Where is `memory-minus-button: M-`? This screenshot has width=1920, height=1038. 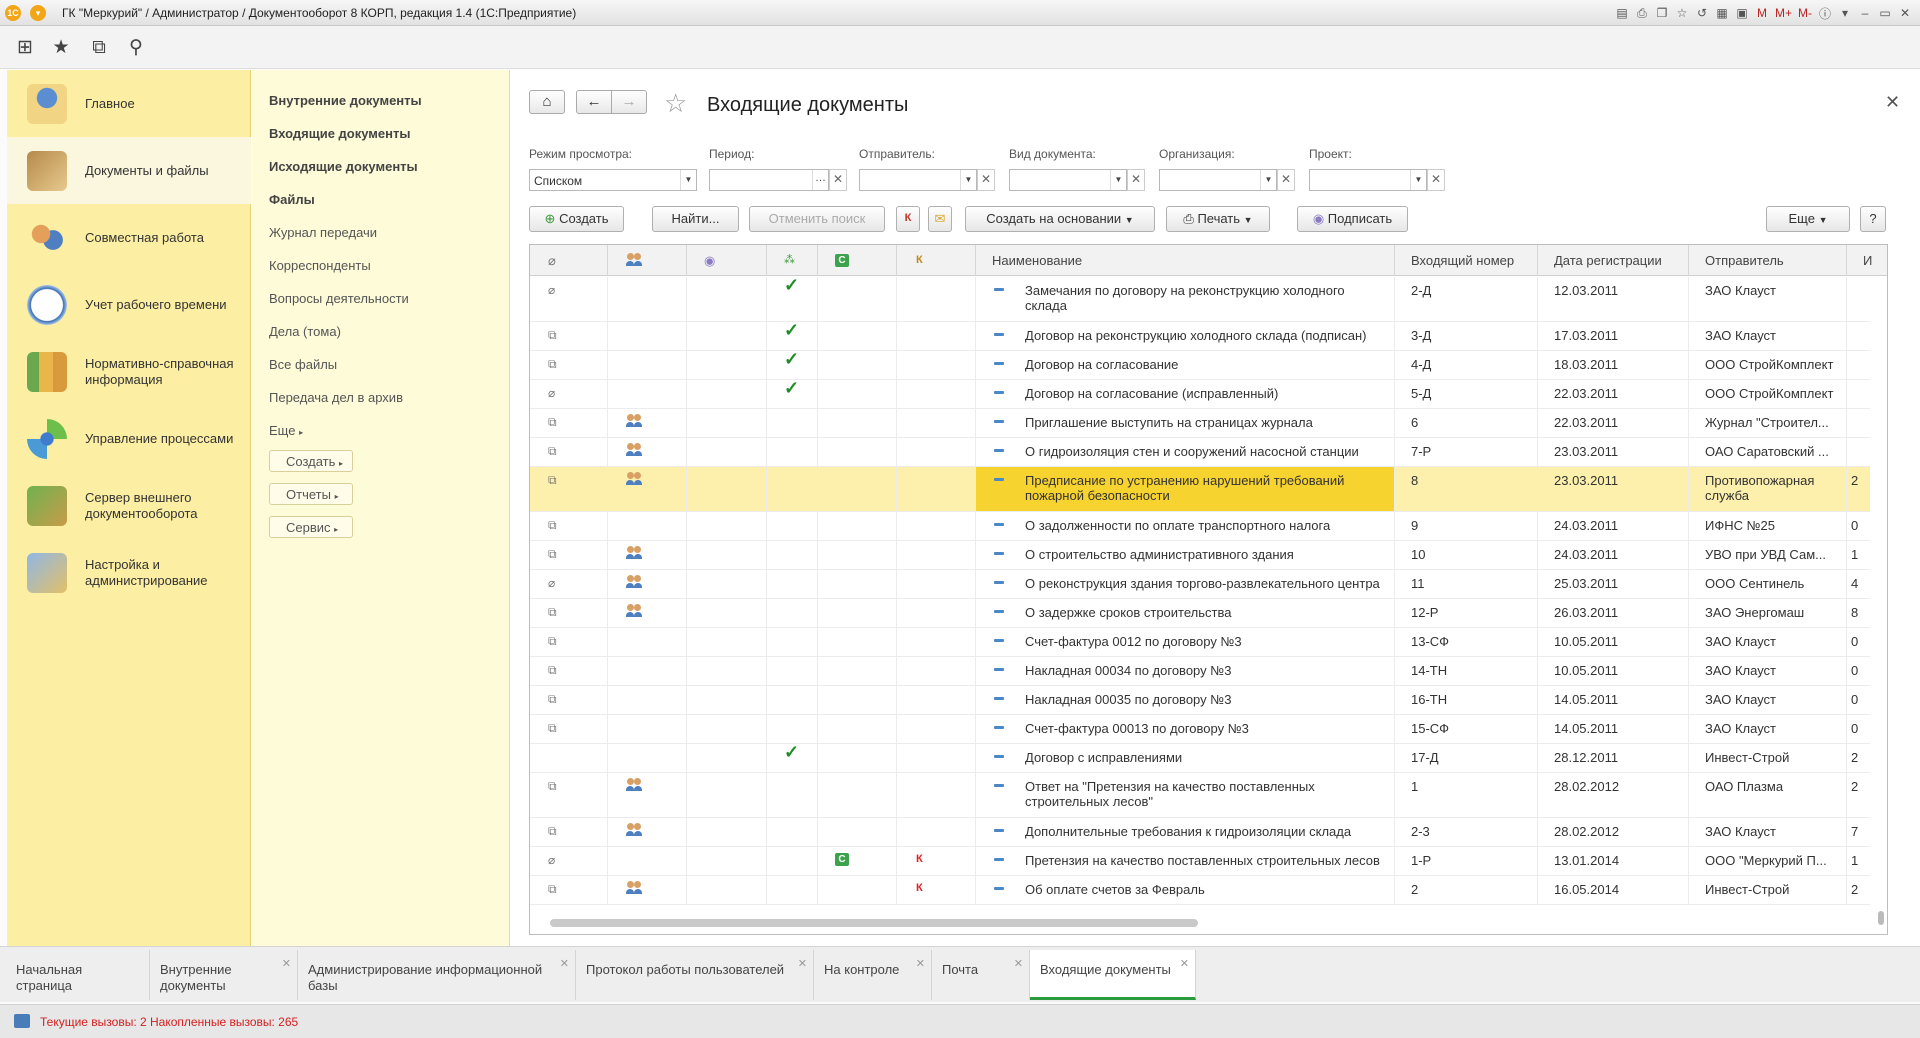 memory-minus-button: M- is located at coordinates (1805, 13).